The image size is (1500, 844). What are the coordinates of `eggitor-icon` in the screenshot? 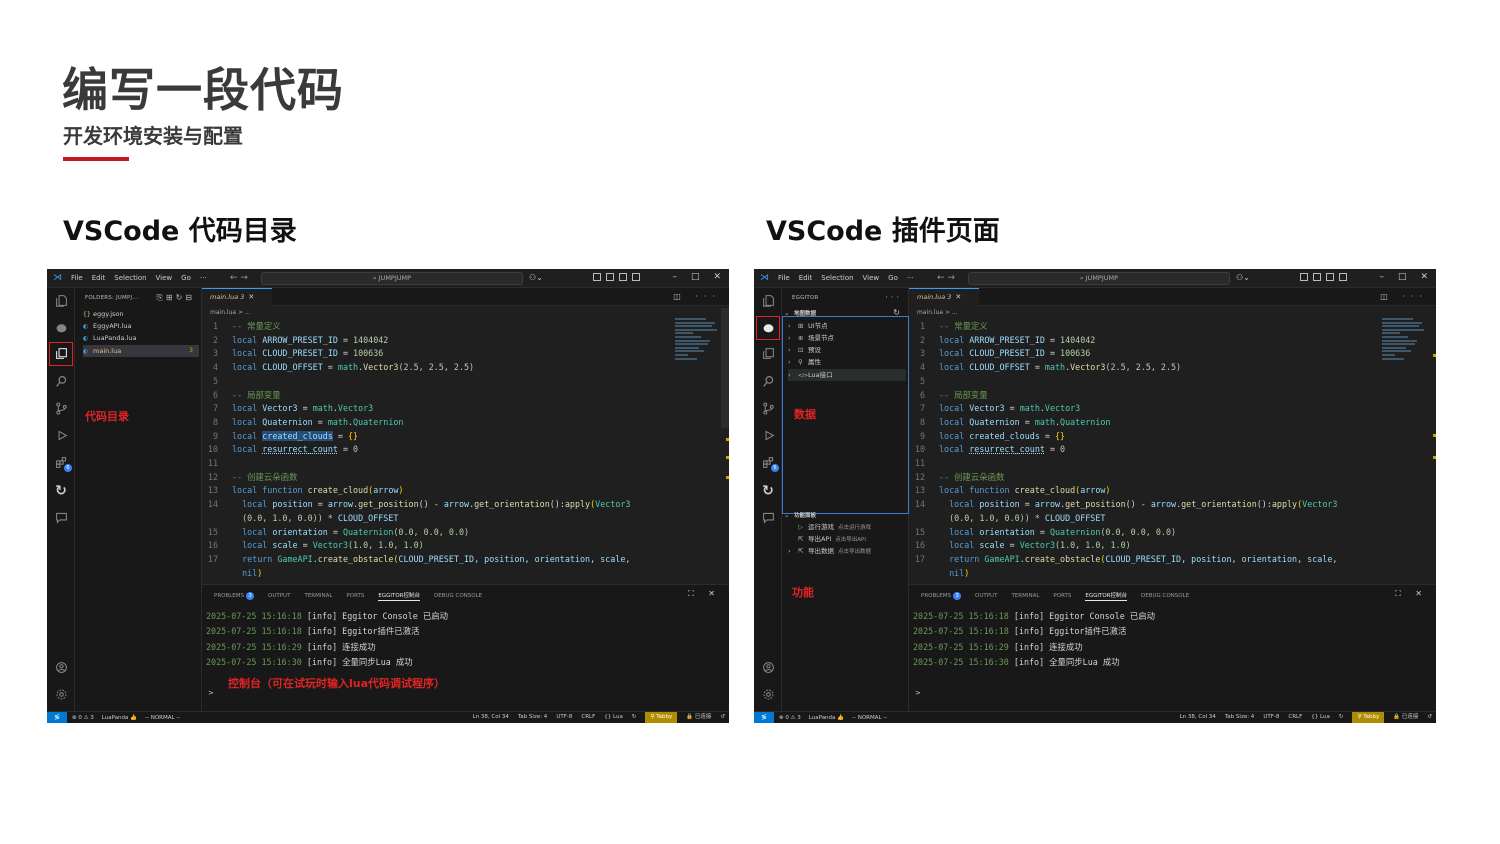 It's located at (61, 328).